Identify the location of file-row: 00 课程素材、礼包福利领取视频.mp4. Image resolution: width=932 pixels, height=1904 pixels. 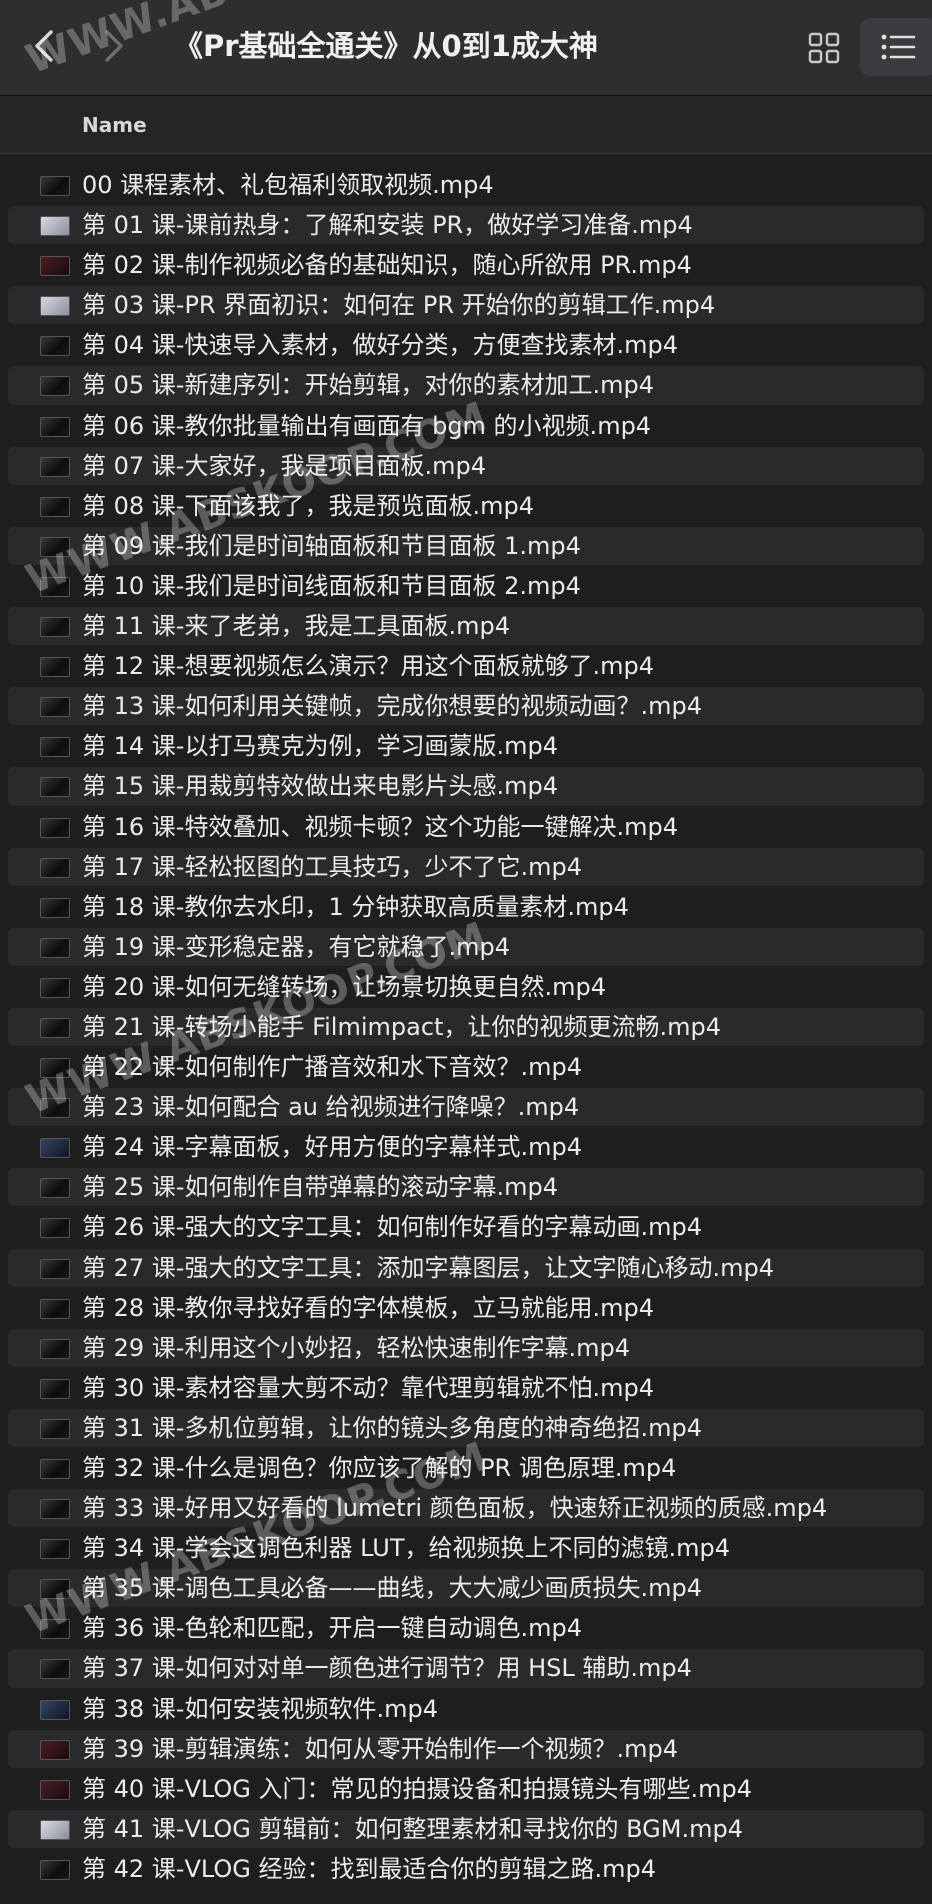
(466, 185).